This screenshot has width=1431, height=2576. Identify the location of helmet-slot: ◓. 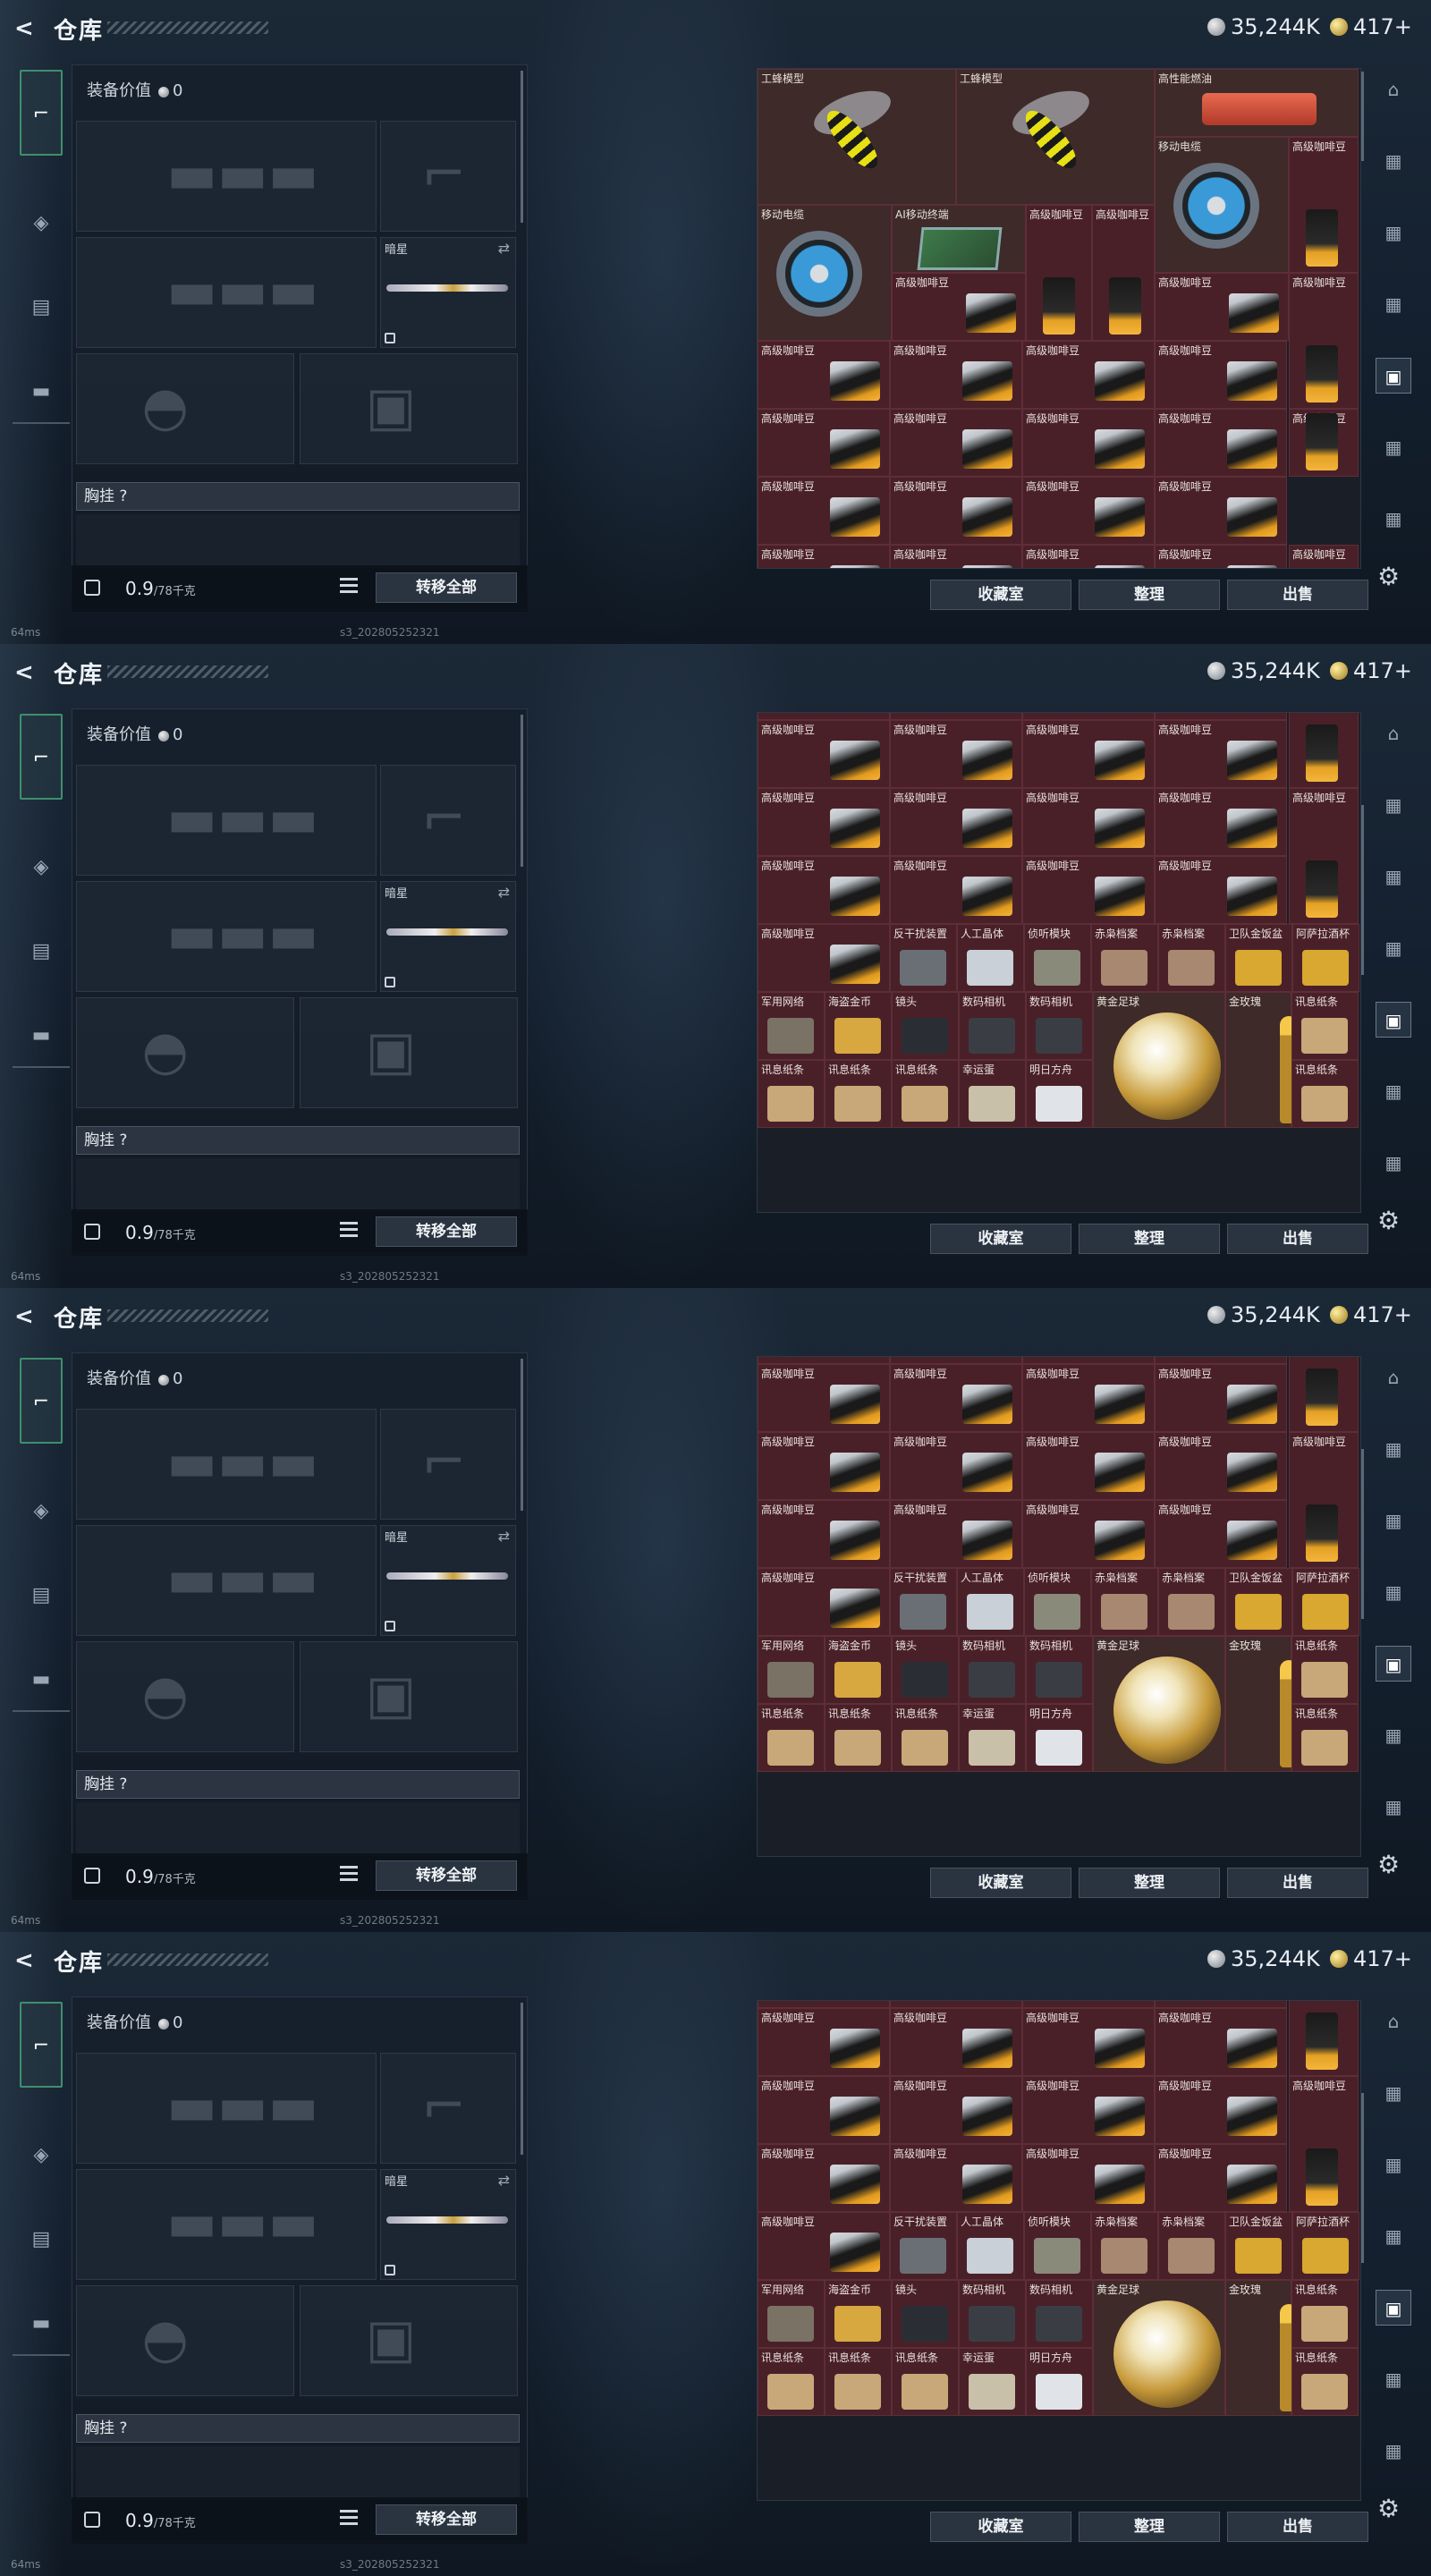
(185, 408).